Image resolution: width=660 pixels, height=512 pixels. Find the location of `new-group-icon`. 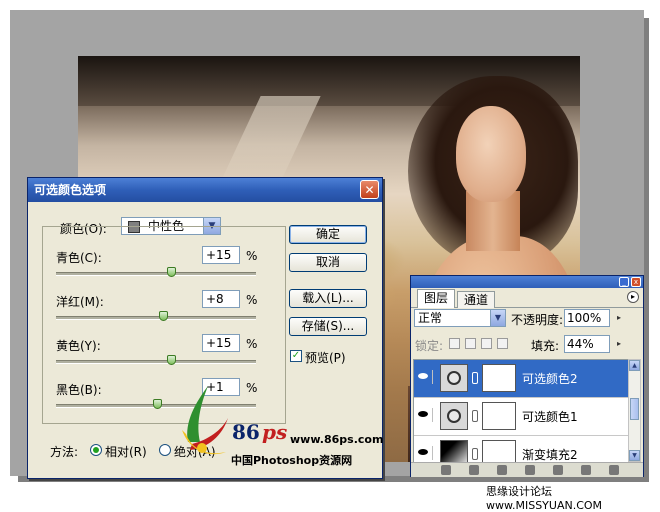

new-group-icon is located at coordinates (558, 470).